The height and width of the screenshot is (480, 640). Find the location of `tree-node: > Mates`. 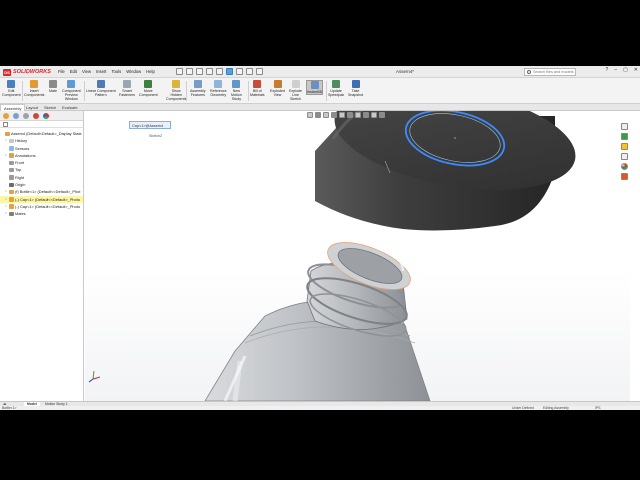

tree-node: > Mates is located at coordinates (41, 213).